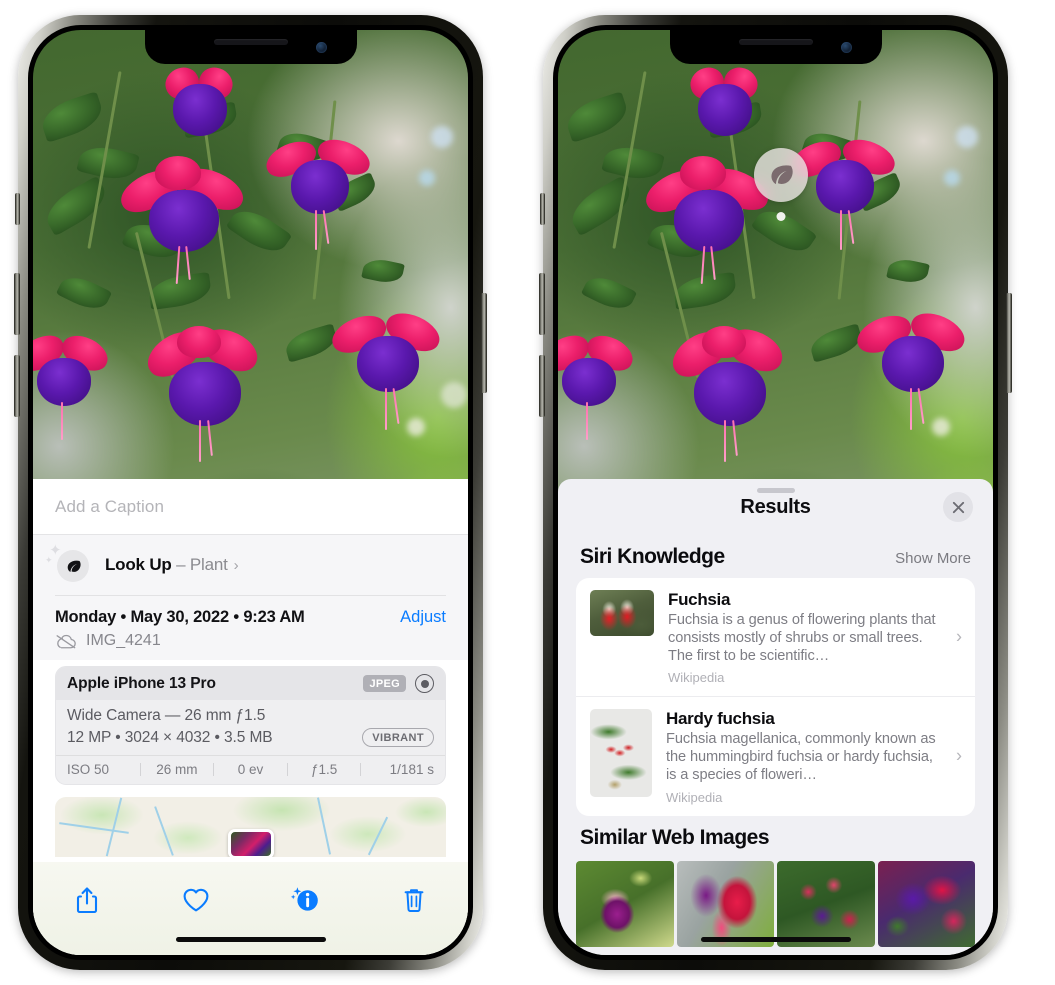  Describe the element at coordinates (250, 683) in the screenshot. I see `exif-header: Apple iPhone 13 Pro JPEG` at that location.